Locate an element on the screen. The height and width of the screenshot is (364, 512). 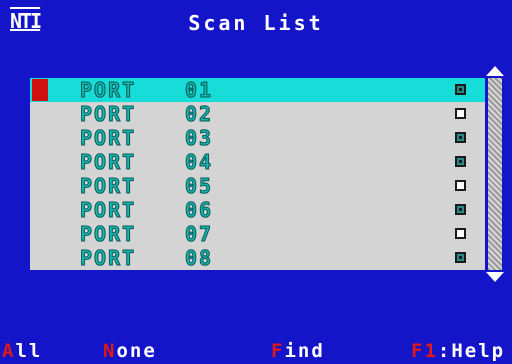
select-none-key: None is located at coordinates (130, 351).